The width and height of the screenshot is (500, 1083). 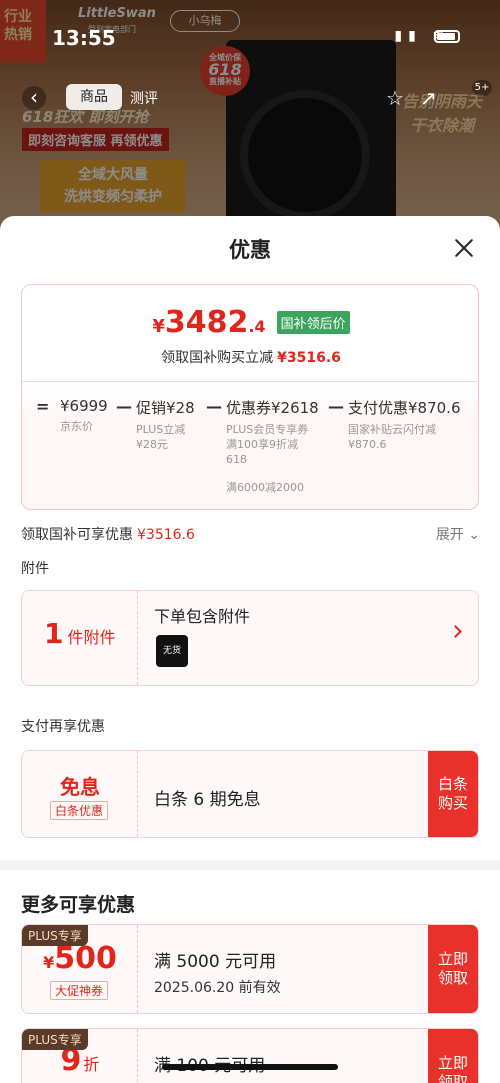 I want to click on chevron-right-icon, so click(x=455, y=631).